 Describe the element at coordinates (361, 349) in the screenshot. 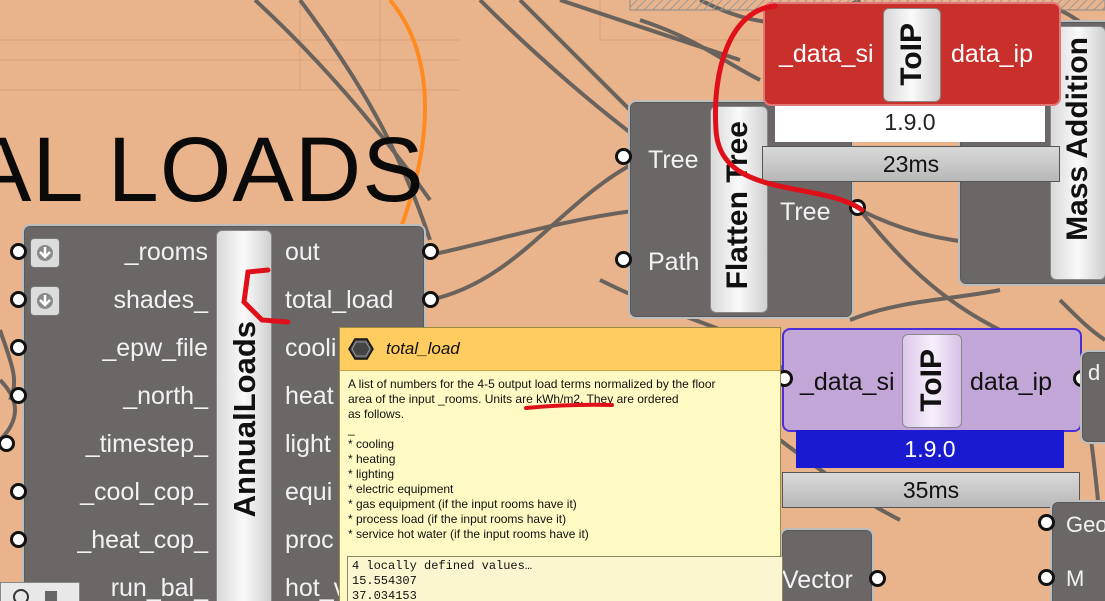

I see `hexagon-icon` at that location.